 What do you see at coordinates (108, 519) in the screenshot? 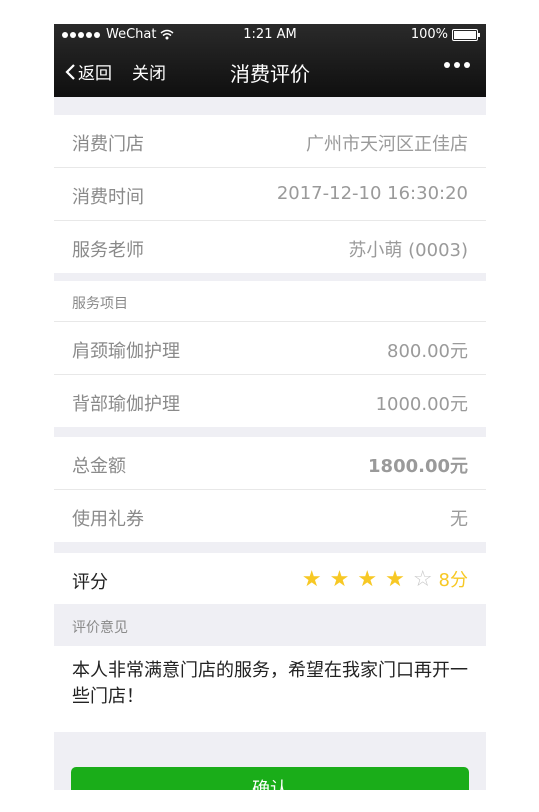
I see `coupon-label: 使用礼券` at bounding box center [108, 519].